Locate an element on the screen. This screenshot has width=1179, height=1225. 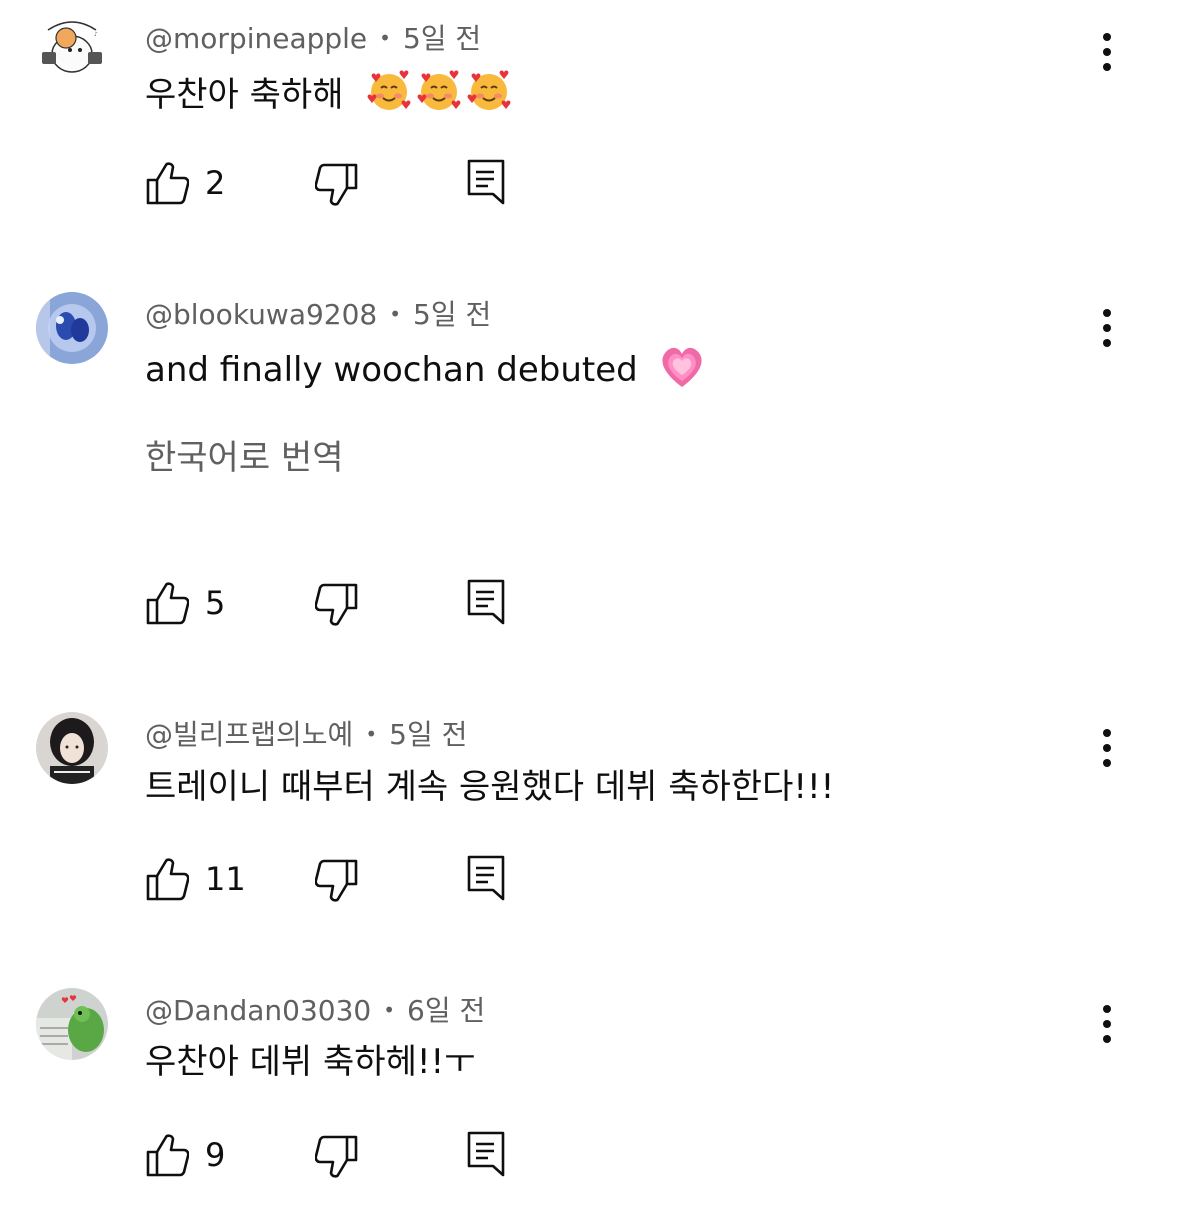
comment-meta: @morpineapple • 5일 전 is located at coordinates (313, 38).